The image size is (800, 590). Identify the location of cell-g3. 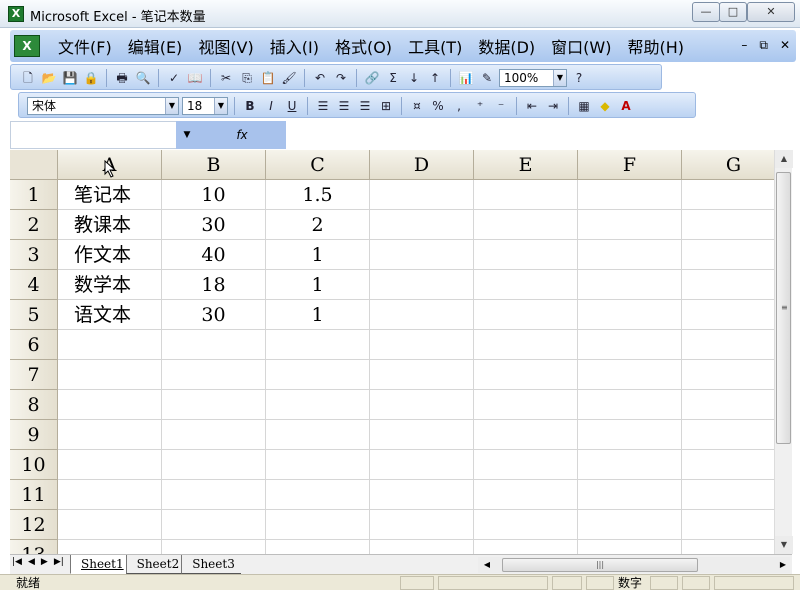
(728, 255).